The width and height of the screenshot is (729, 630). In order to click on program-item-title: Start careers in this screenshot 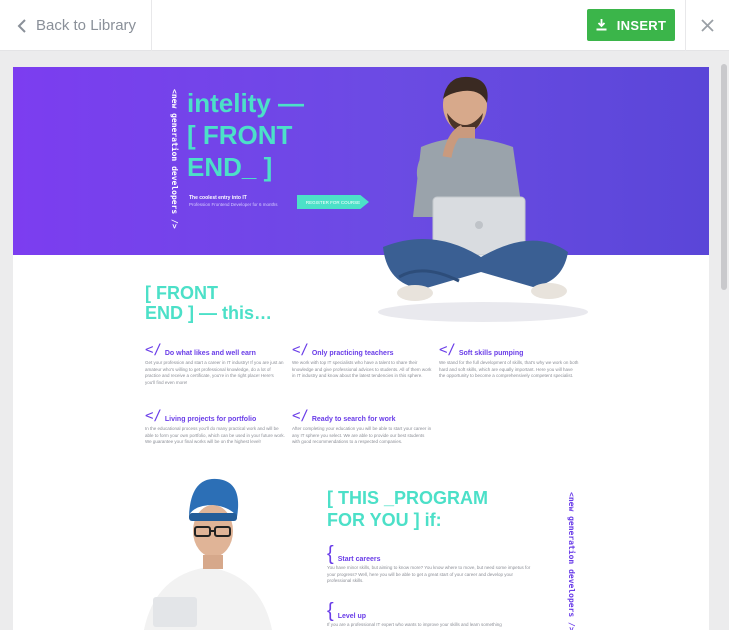, I will do `click(359, 559)`.